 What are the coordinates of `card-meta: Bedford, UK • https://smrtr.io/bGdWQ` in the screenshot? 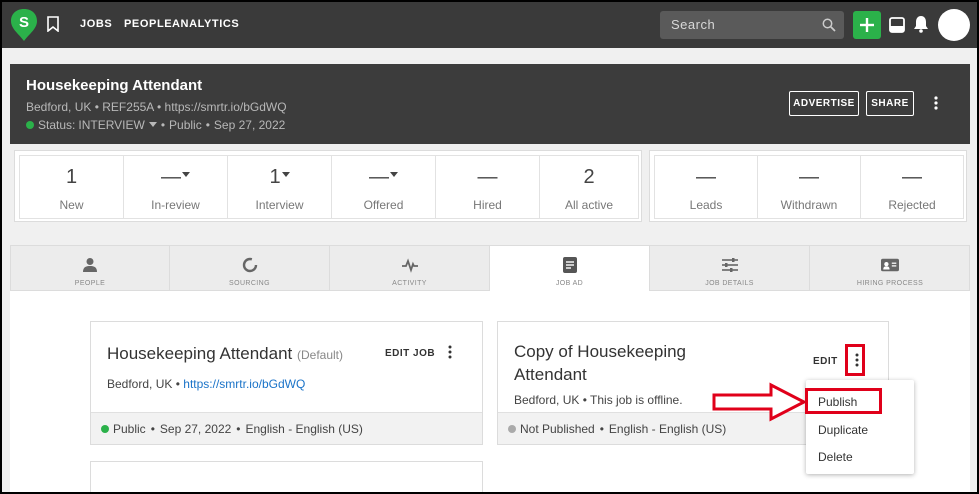 It's located at (206, 384).